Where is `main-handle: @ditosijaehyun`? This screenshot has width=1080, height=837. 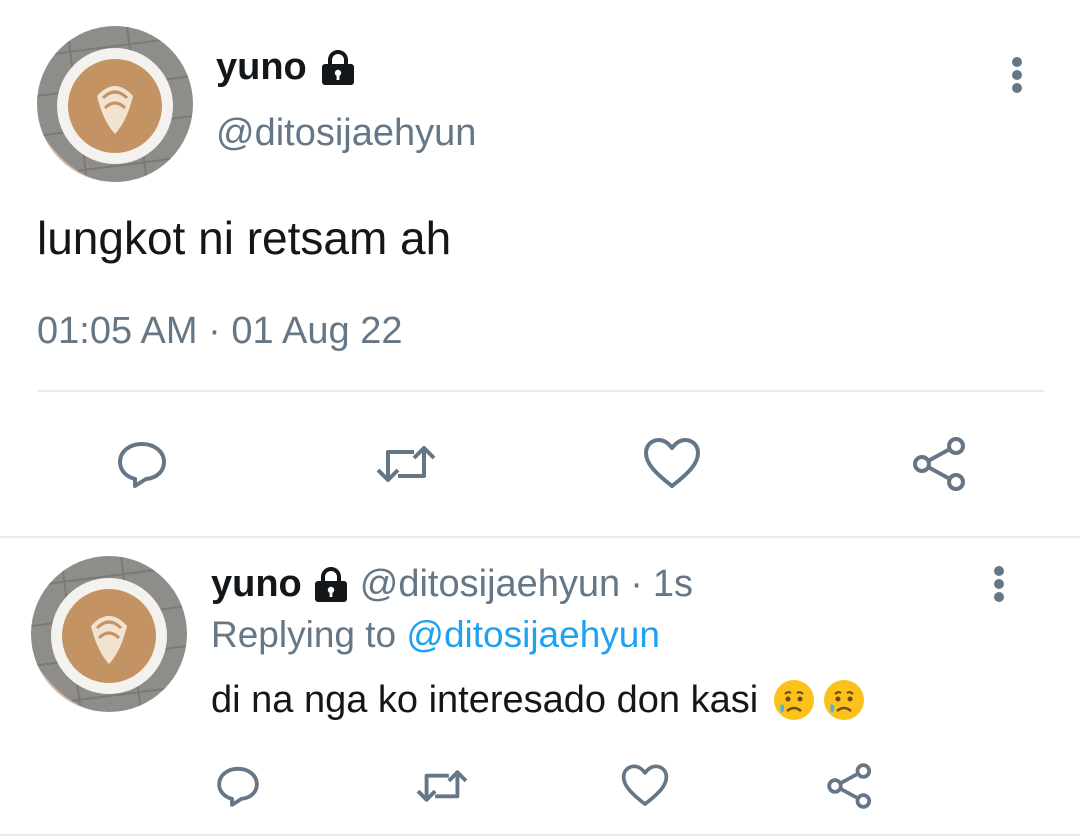 main-handle: @ditosijaehyun is located at coordinates (346, 133).